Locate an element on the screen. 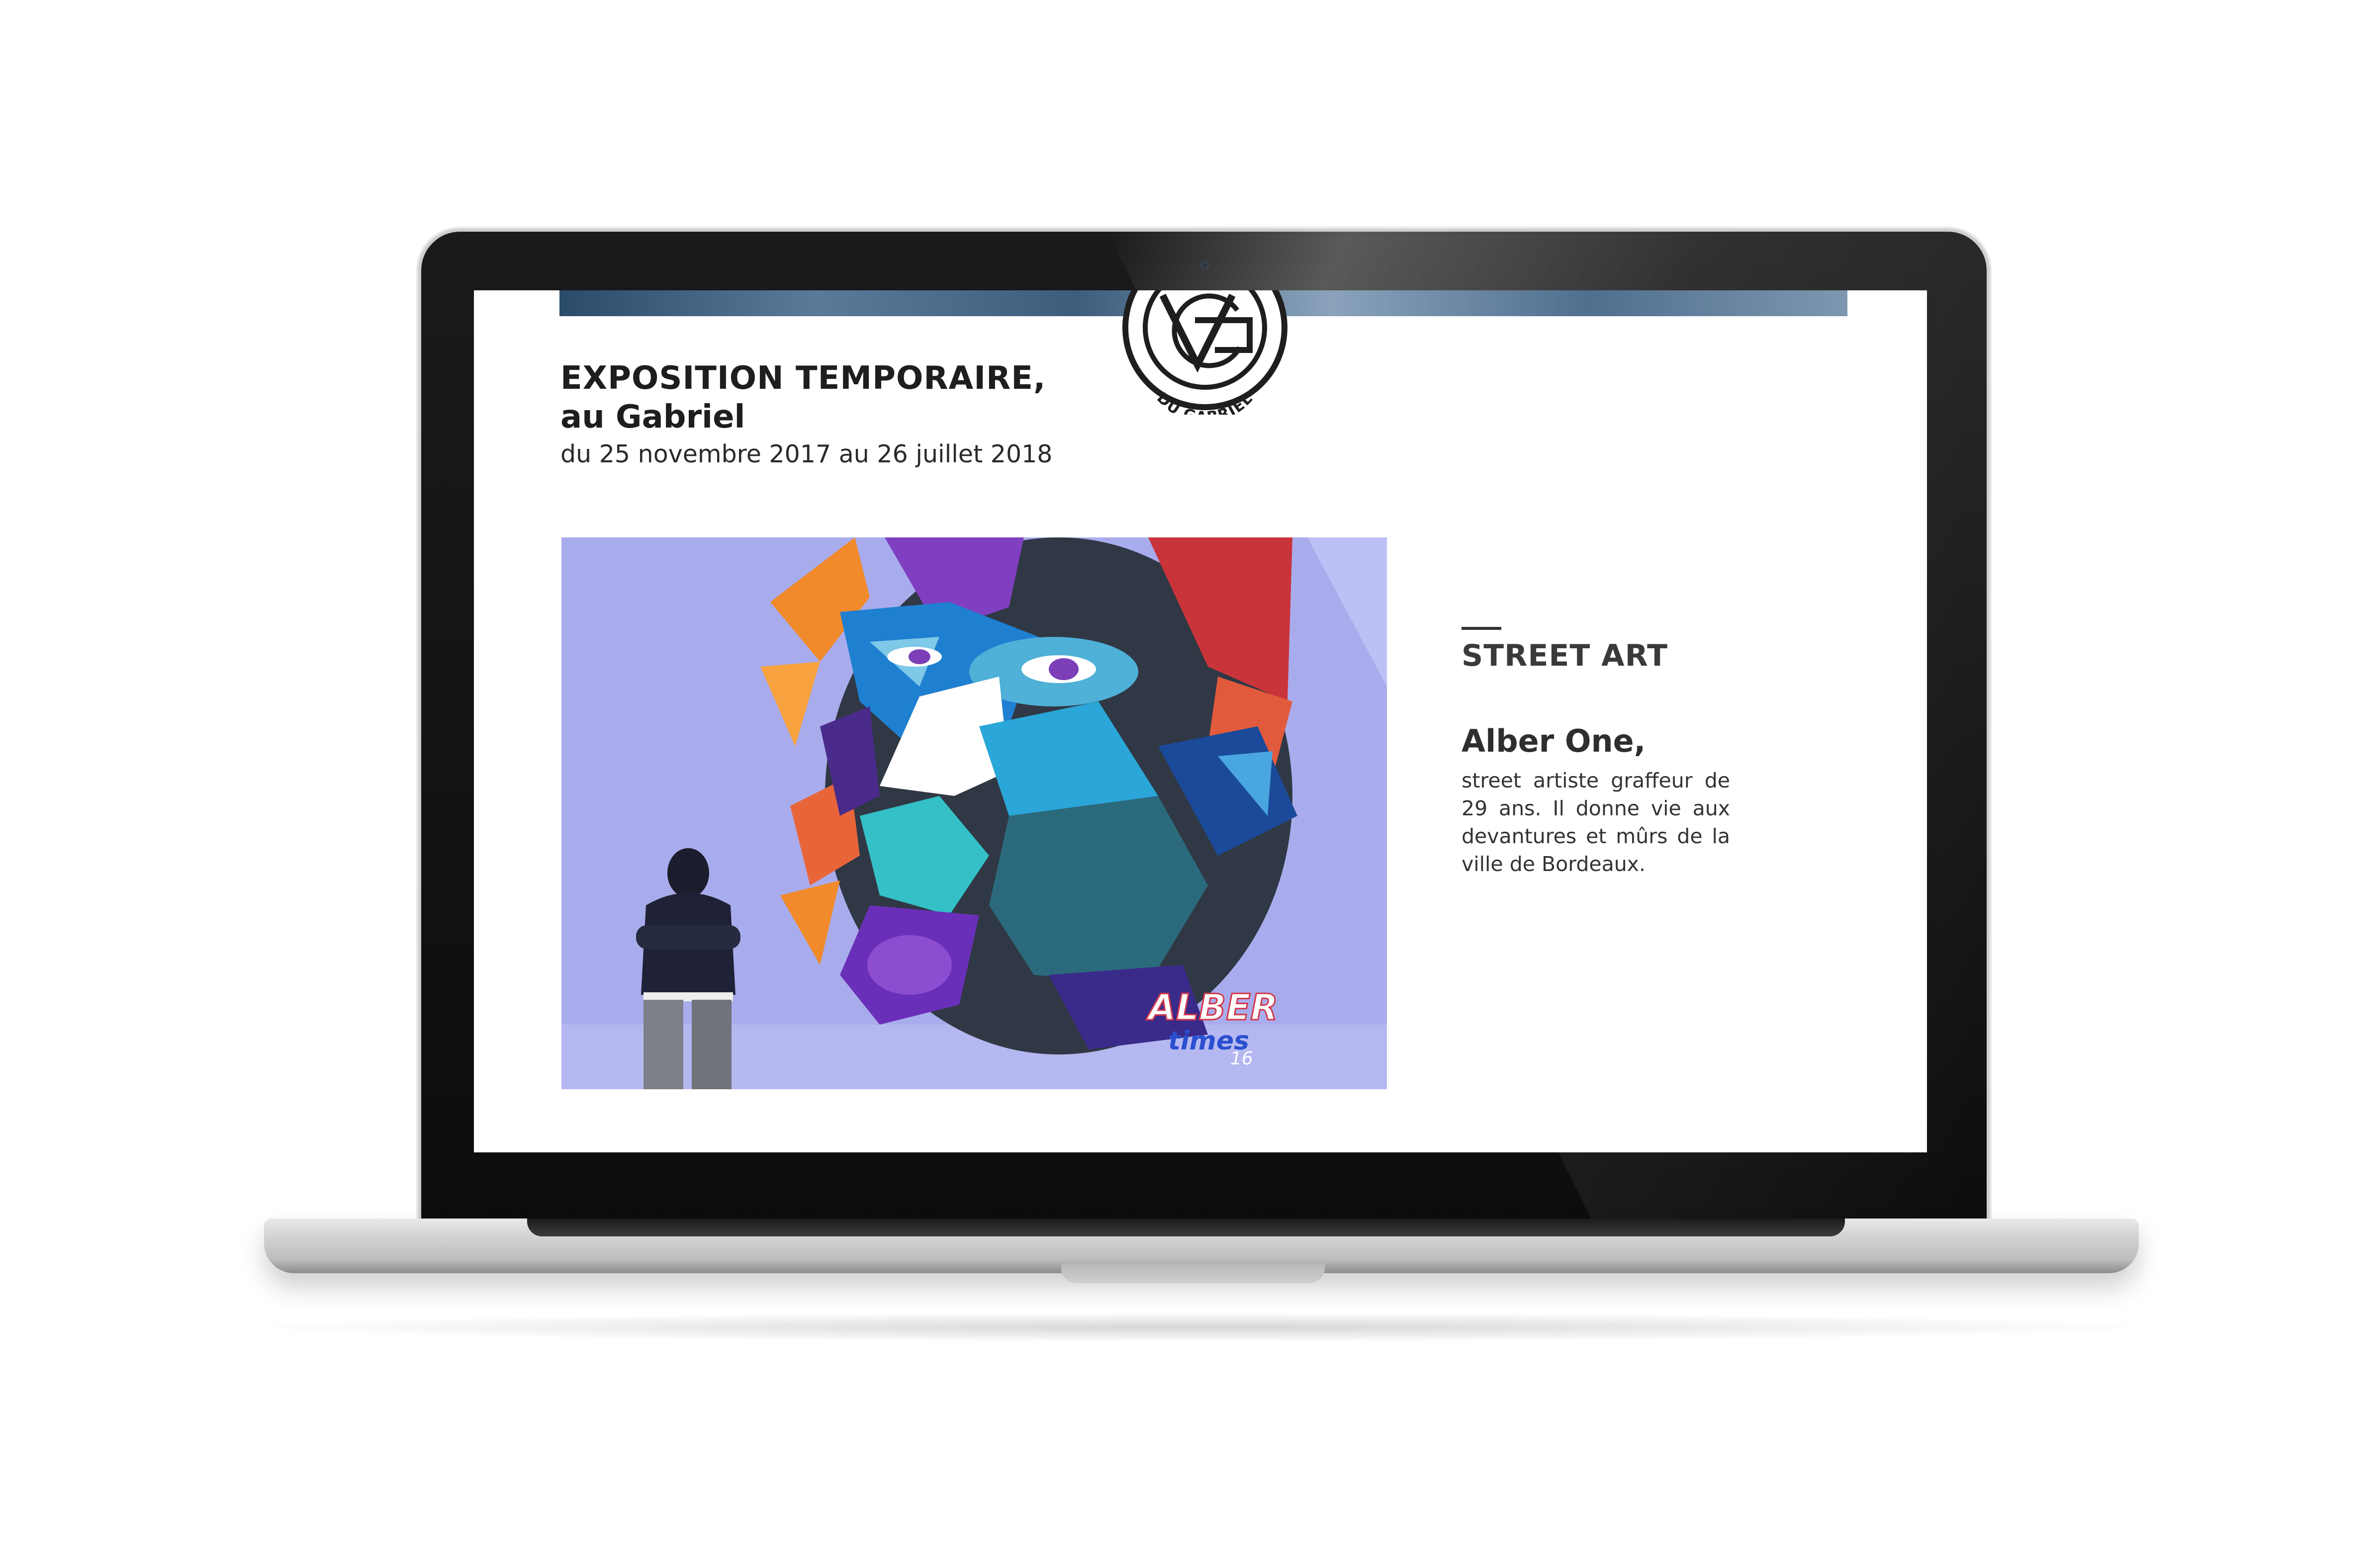  gabriel-logo: DU GABRIEL is located at coordinates (1205, 352).